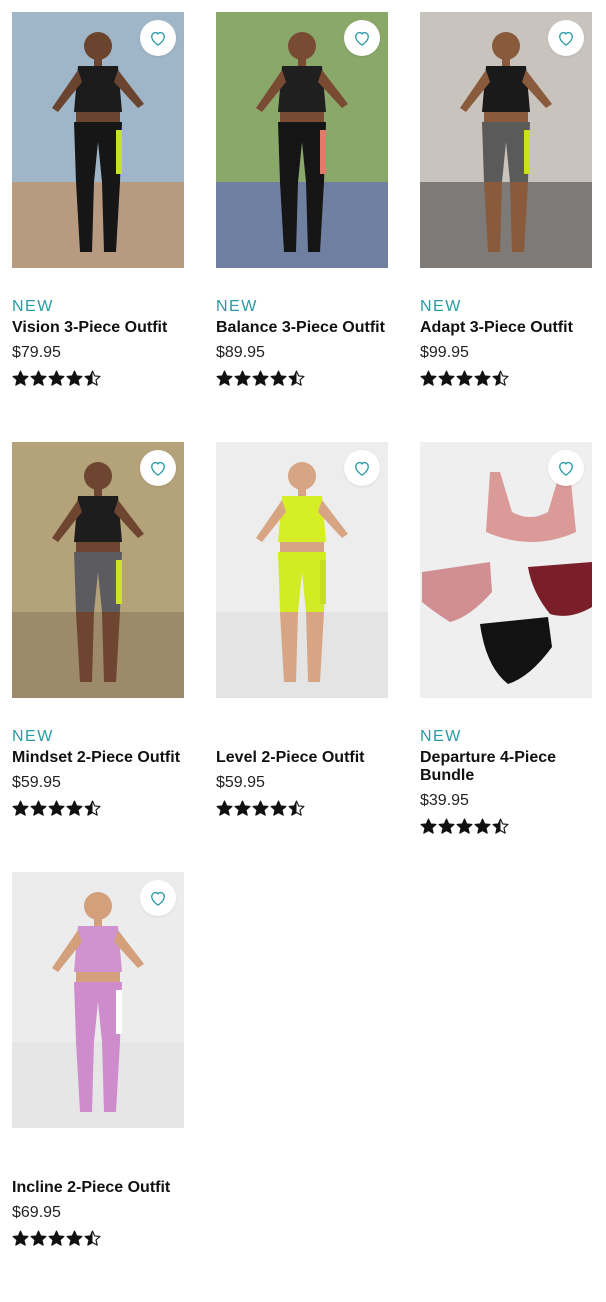 This screenshot has width=606, height=1302. Describe the element at coordinates (302, 771) in the screenshot. I see `product-info: Level 2-Piece Outfit $59.95` at that location.